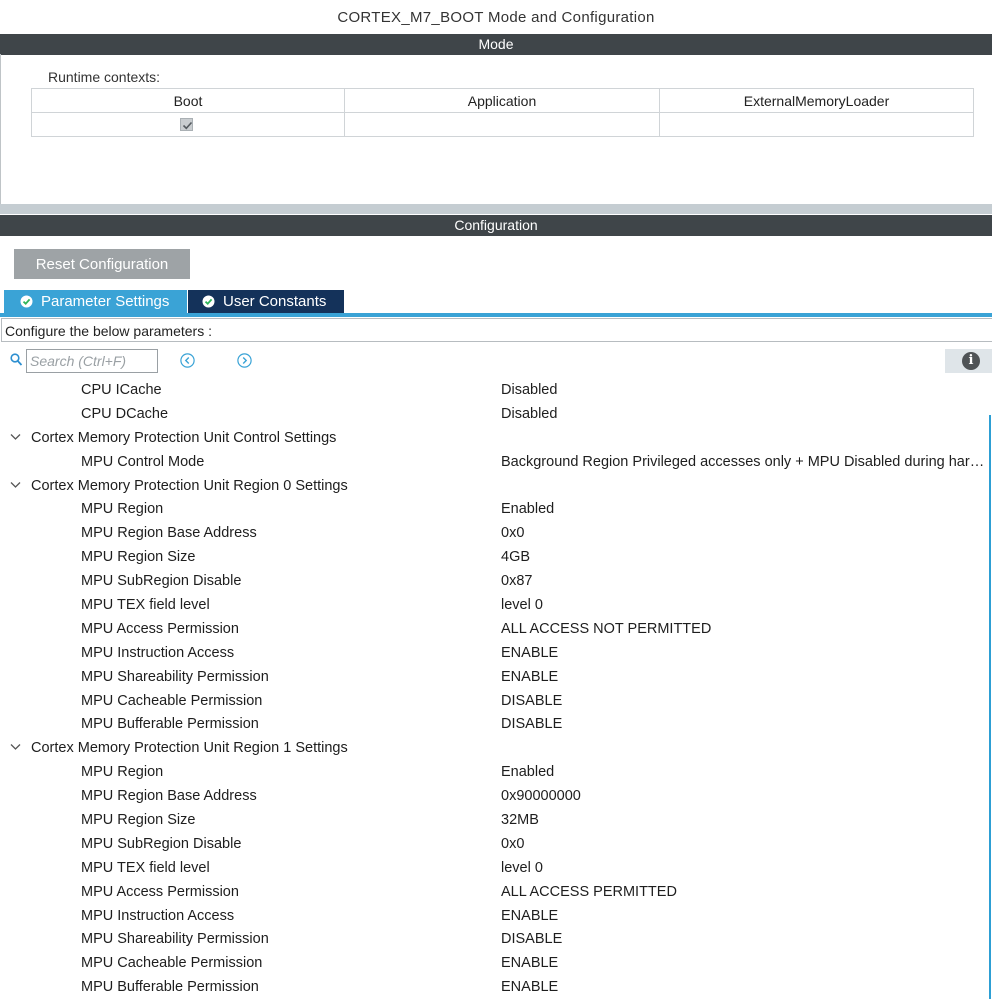  Describe the element at coordinates (494, 987) in the screenshot. I see `tree-param-row: MPU Bufferable Permission ENABLE` at that location.